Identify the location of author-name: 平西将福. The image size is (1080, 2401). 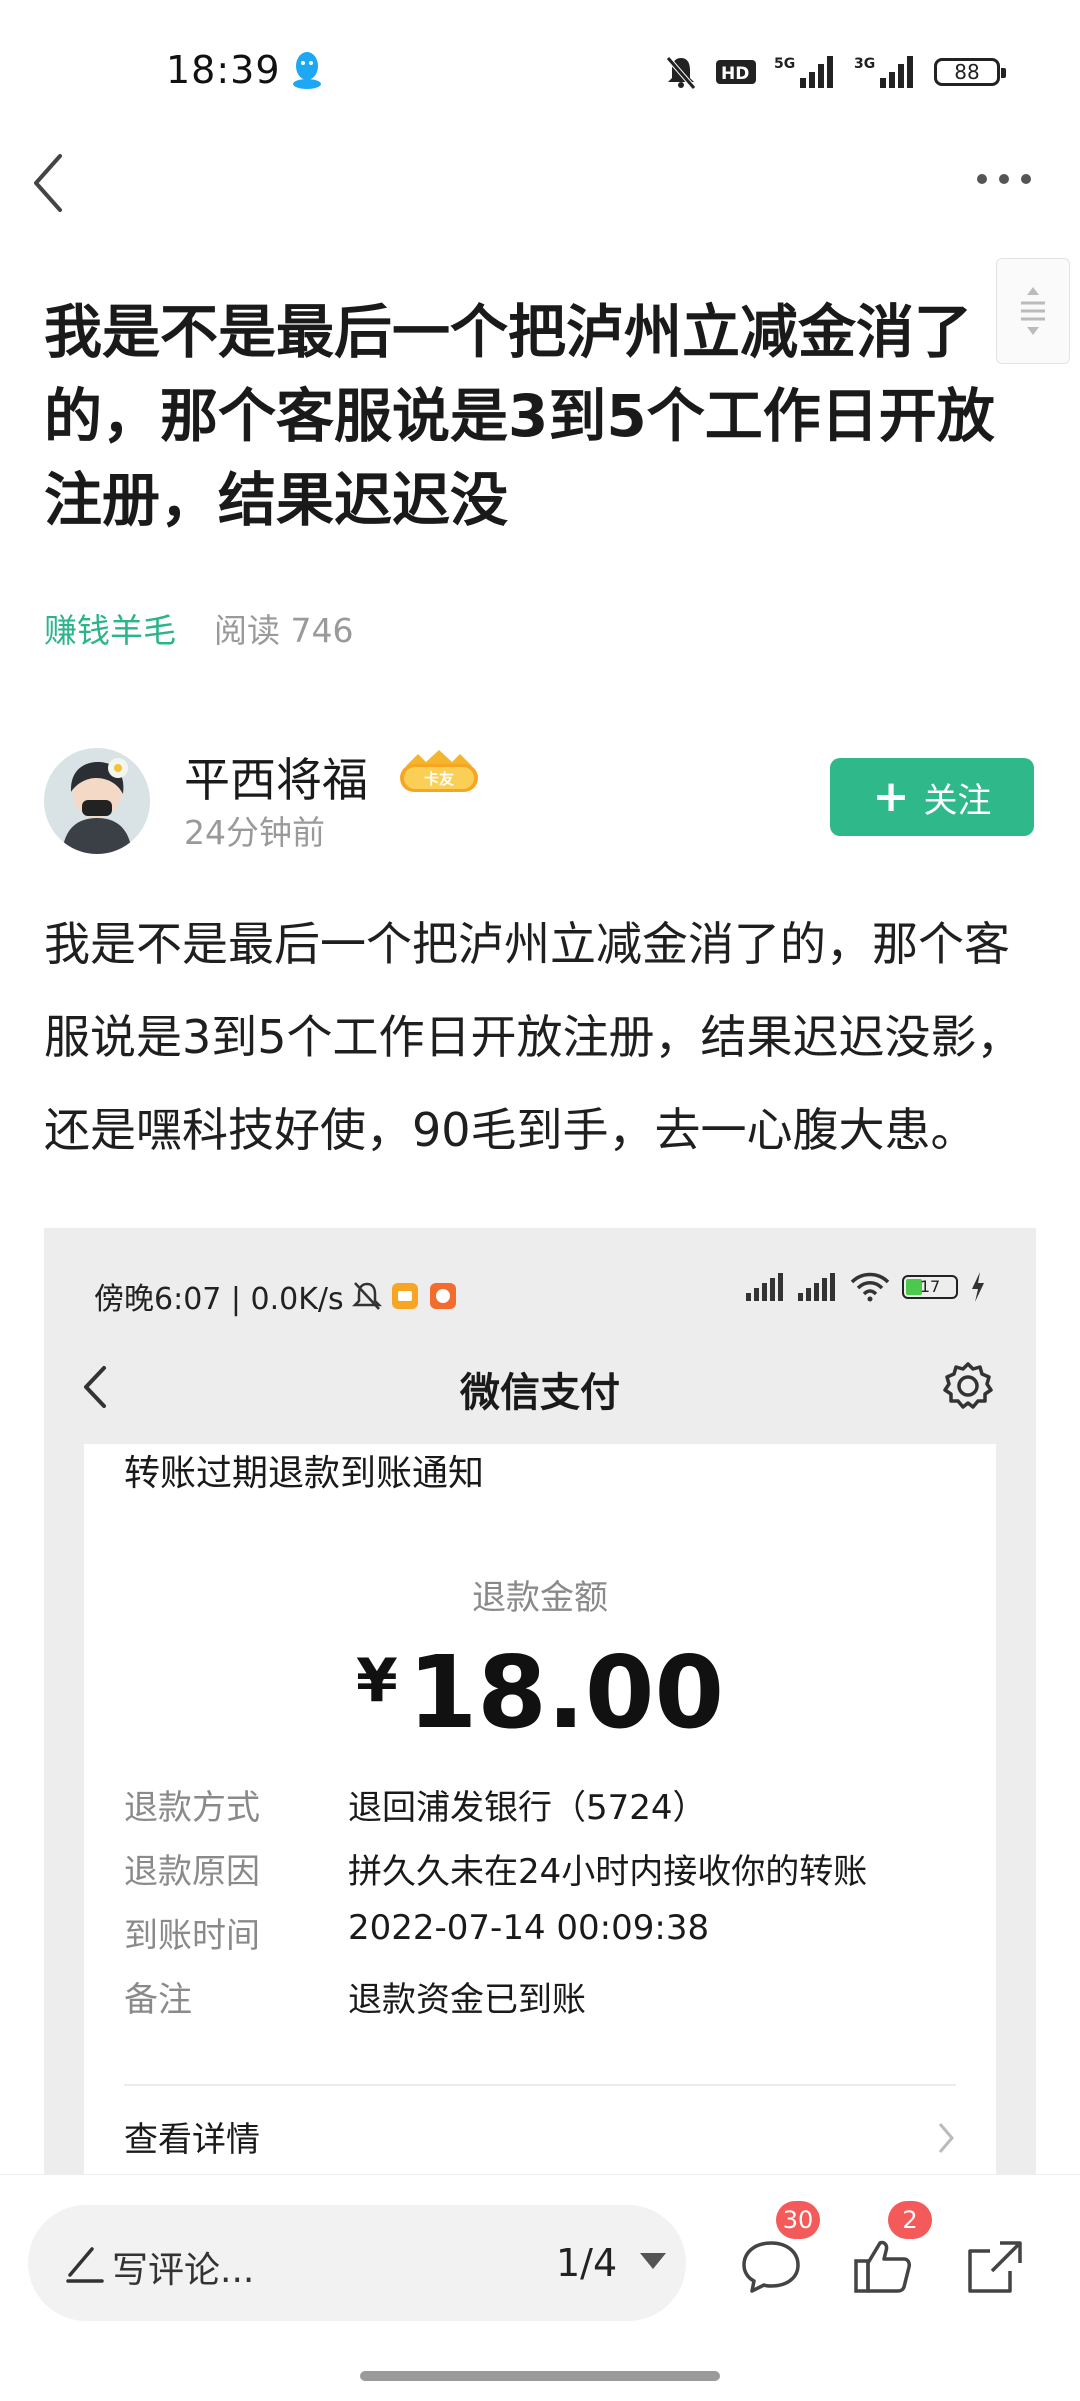
(276, 777).